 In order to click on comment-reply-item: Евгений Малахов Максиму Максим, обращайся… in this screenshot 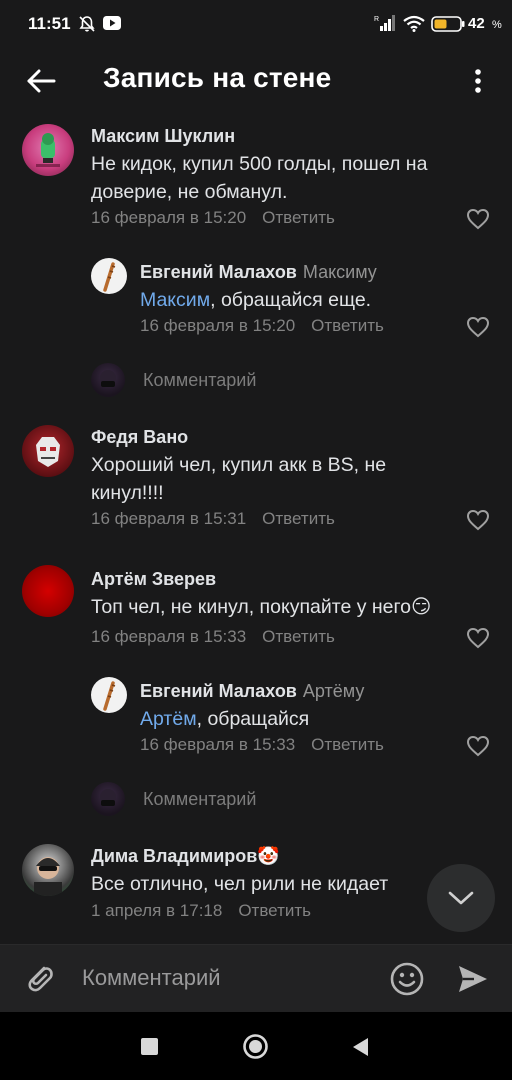, I will do `click(256, 301)`.